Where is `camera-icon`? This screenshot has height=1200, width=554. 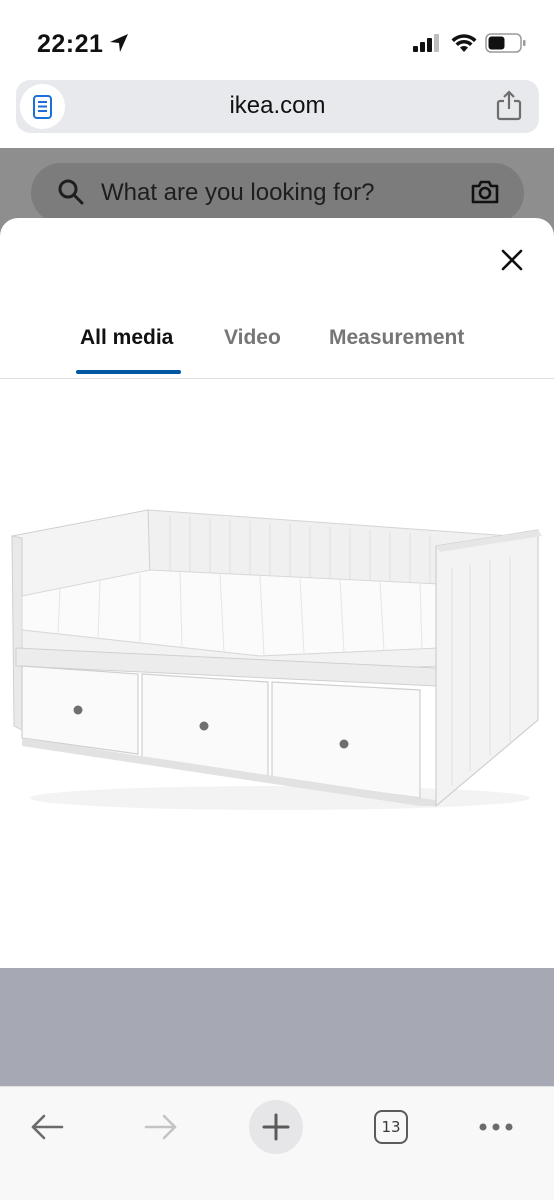
camera-icon is located at coordinates (485, 192).